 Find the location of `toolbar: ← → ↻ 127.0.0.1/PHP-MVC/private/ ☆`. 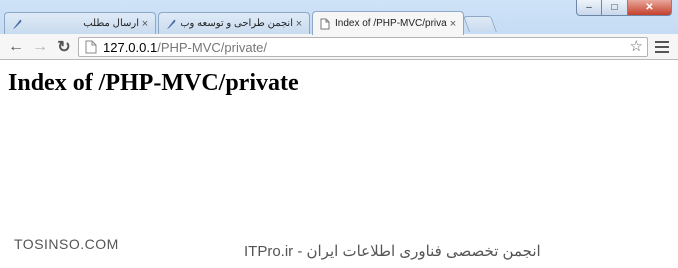

toolbar: ← → ↻ 127.0.0.1/PHP-MVC/private/ ☆ is located at coordinates (339, 47).